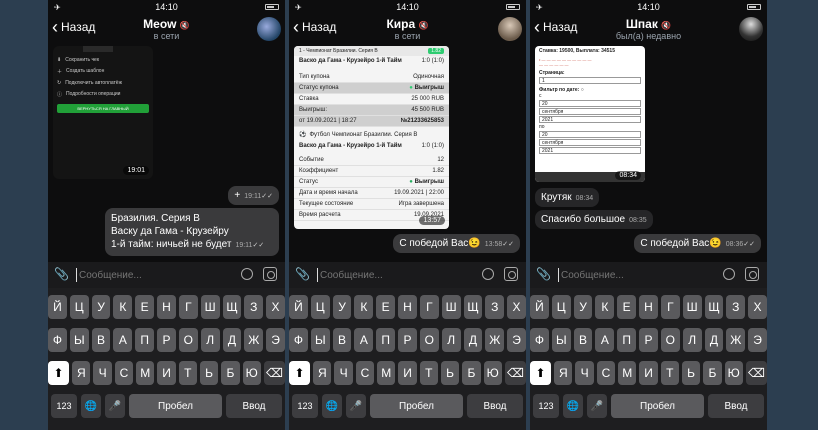 The width and height of the screenshot is (818, 430). I want to click on camera-icon, so click(511, 274).